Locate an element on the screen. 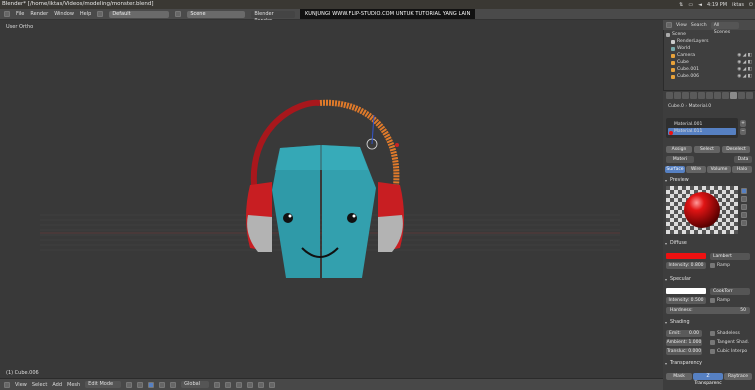  menu-render: Render is located at coordinates (39, 14).